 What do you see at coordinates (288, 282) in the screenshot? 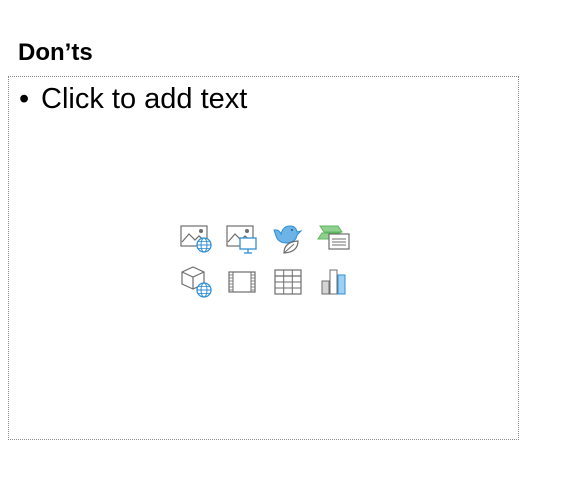
I see `table-icon` at bounding box center [288, 282].